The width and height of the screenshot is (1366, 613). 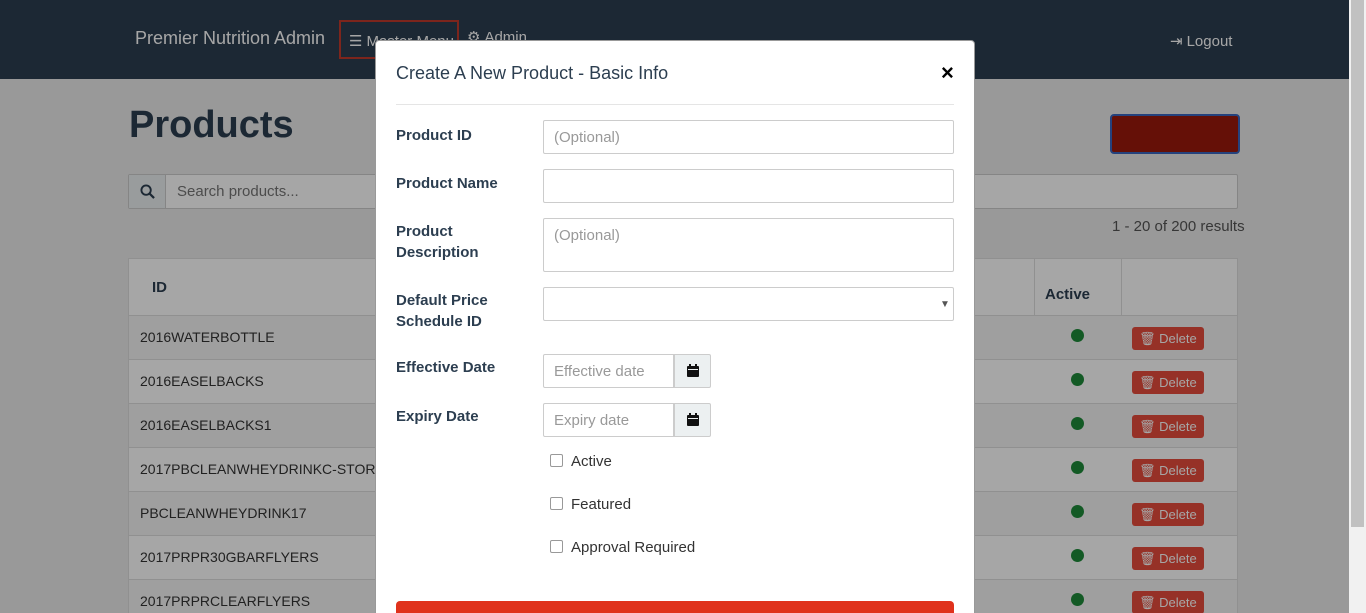 I want to click on modal-divider, so click(x=675, y=104).